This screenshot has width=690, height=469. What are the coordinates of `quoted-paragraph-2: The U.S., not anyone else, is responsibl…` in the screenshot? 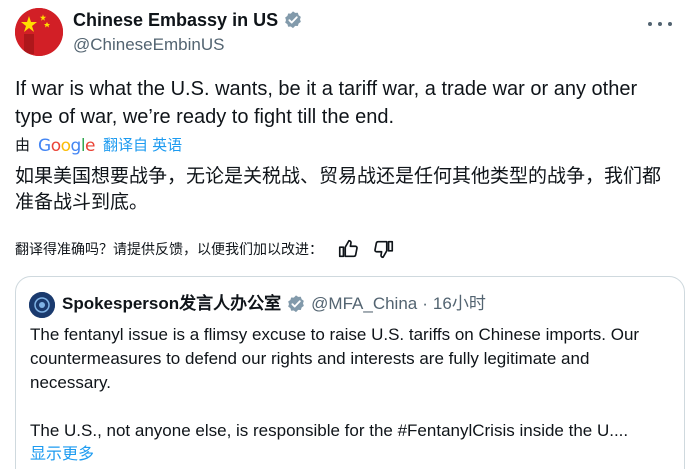 It's located at (329, 430).